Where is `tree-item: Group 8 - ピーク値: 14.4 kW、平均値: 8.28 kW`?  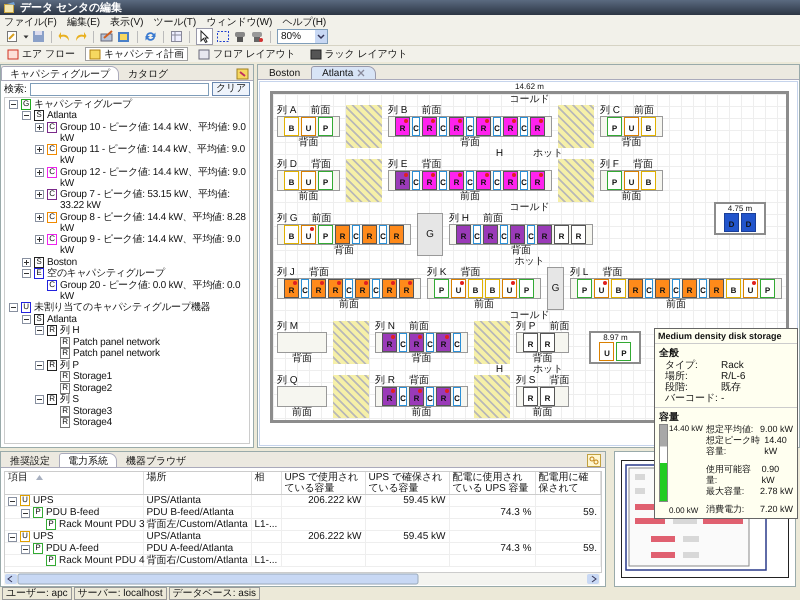
tree-item: Group 8 - ピーク値: 14.4 kW、平均値: 8.28 kW is located at coordinates (154, 223).